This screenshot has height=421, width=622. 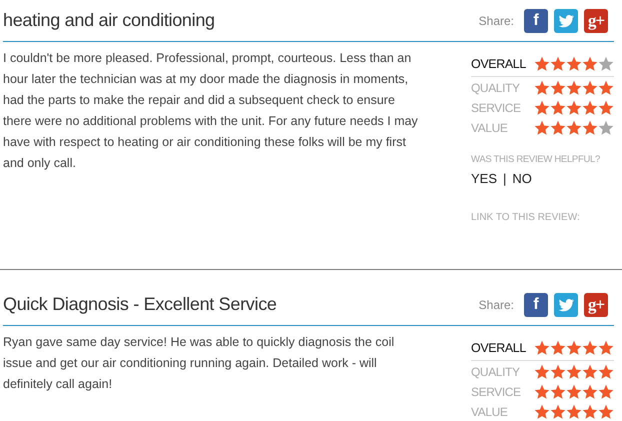 What do you see at coordinates (484, 178) in the screenshot?
I see `yes-link: YES` at bounding box center [484, 178].